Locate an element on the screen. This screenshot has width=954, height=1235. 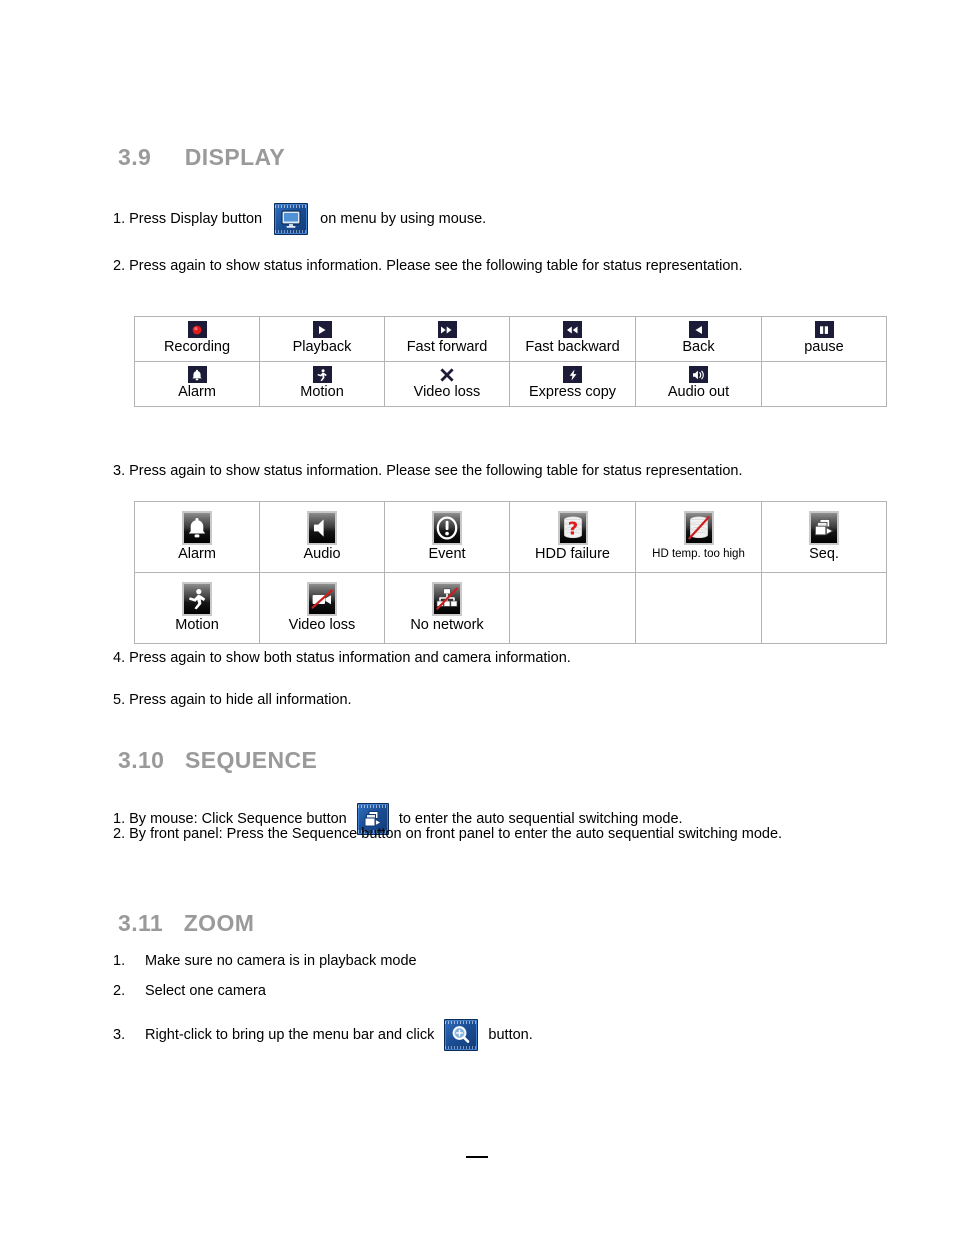
cell-content: Express copy is located at coordinates (572, 383).